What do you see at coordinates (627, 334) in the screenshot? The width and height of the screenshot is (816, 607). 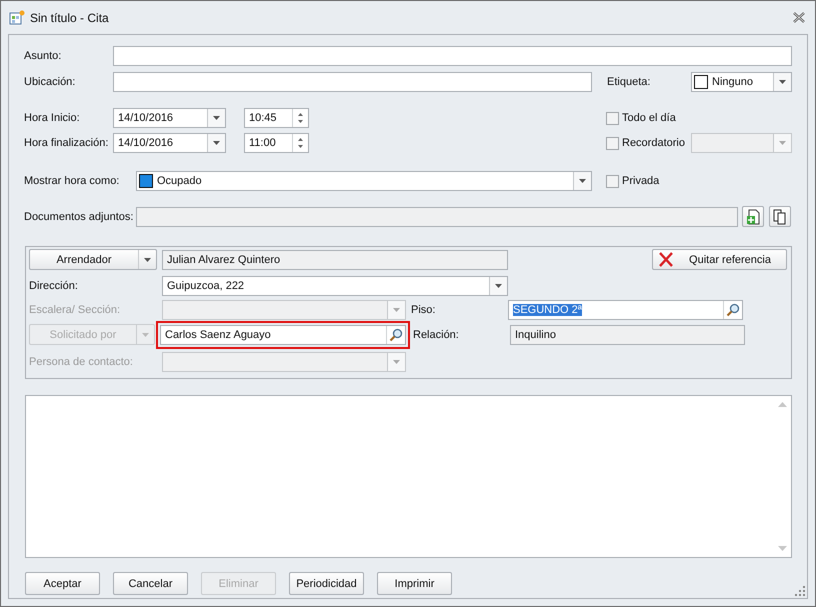 I see `relation-field: Inquilino` at bounding box center [627, 334].